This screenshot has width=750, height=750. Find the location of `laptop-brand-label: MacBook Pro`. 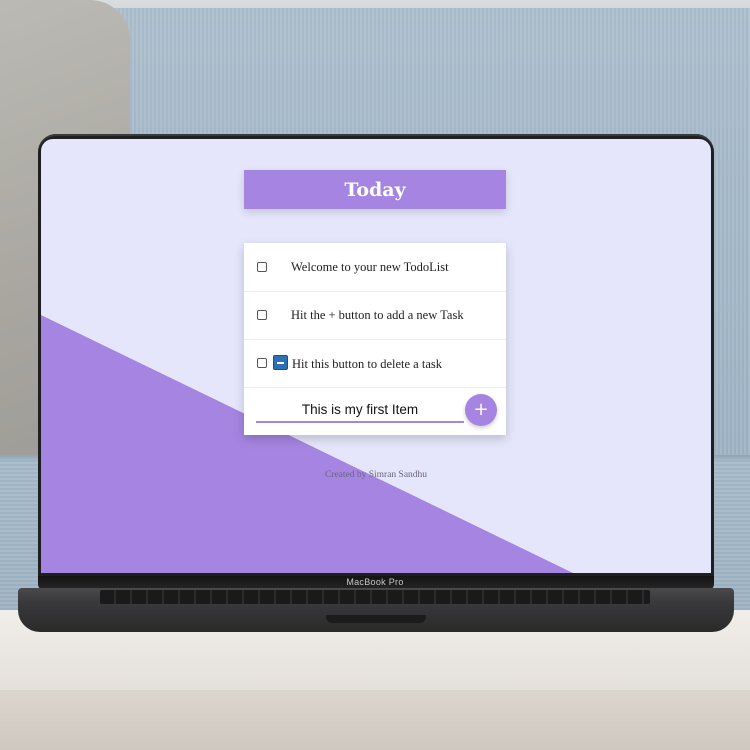

laptop-brand-label: MacBook Pro is located at coordinates (375, 582).